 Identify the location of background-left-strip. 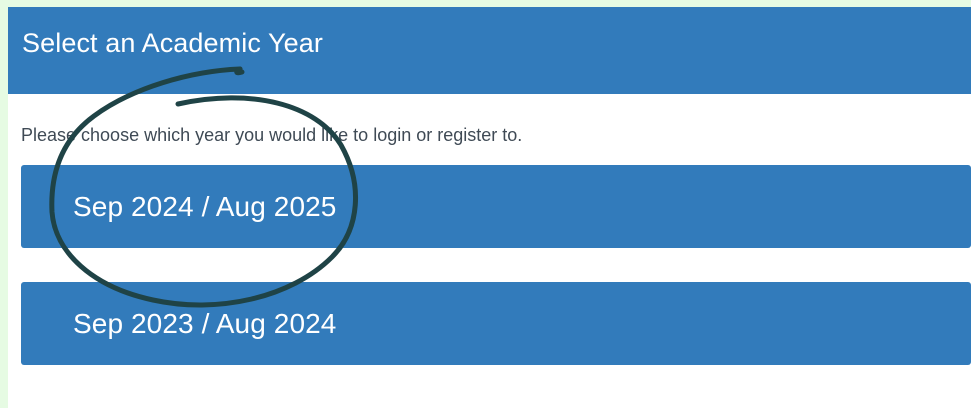
(4, 204).